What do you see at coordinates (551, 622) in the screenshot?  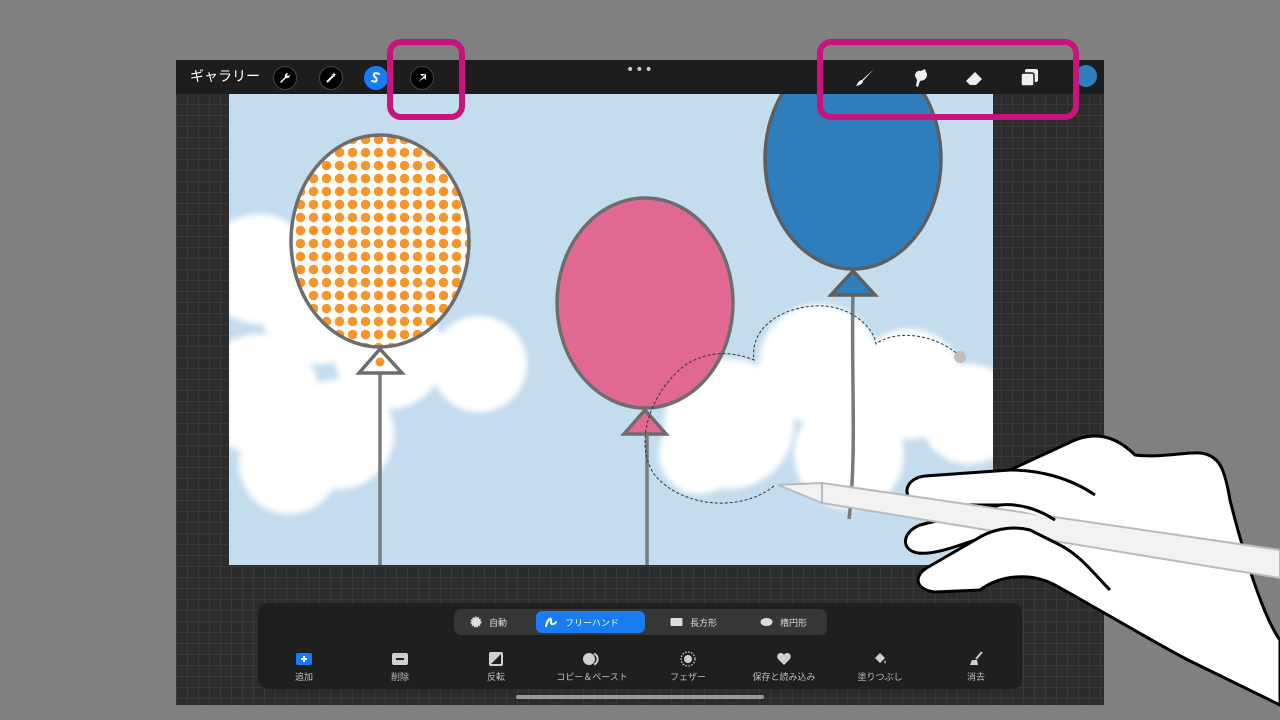 I see `freehand-icon` at bounding box center [551, 622].